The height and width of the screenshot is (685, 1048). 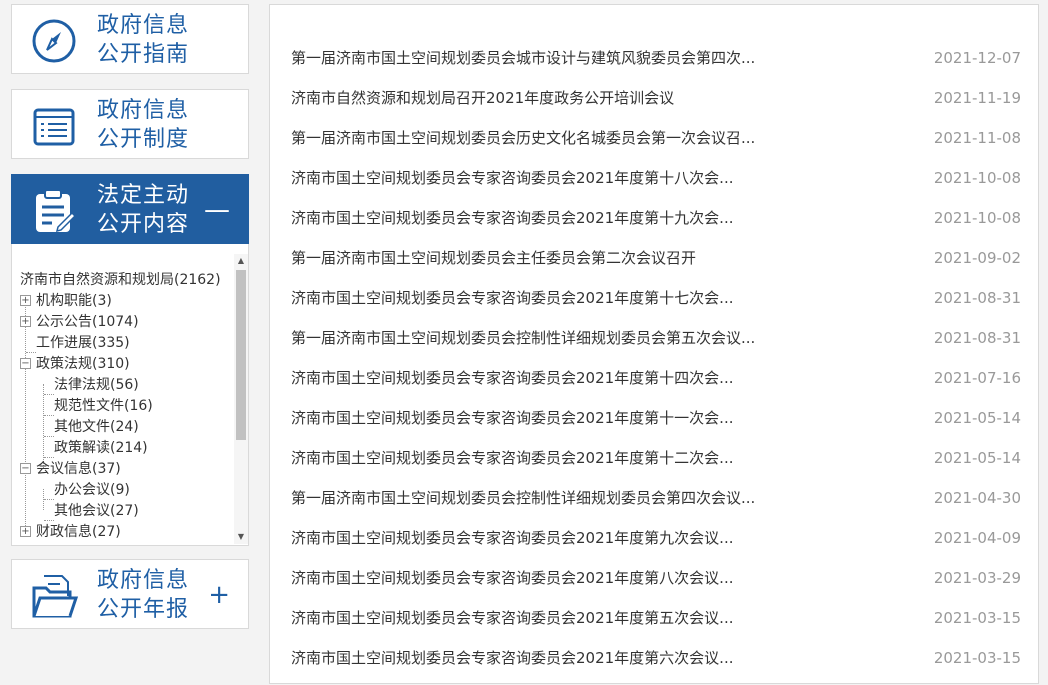 I want to click on folder-document-icon, so click(x=55, y=596).